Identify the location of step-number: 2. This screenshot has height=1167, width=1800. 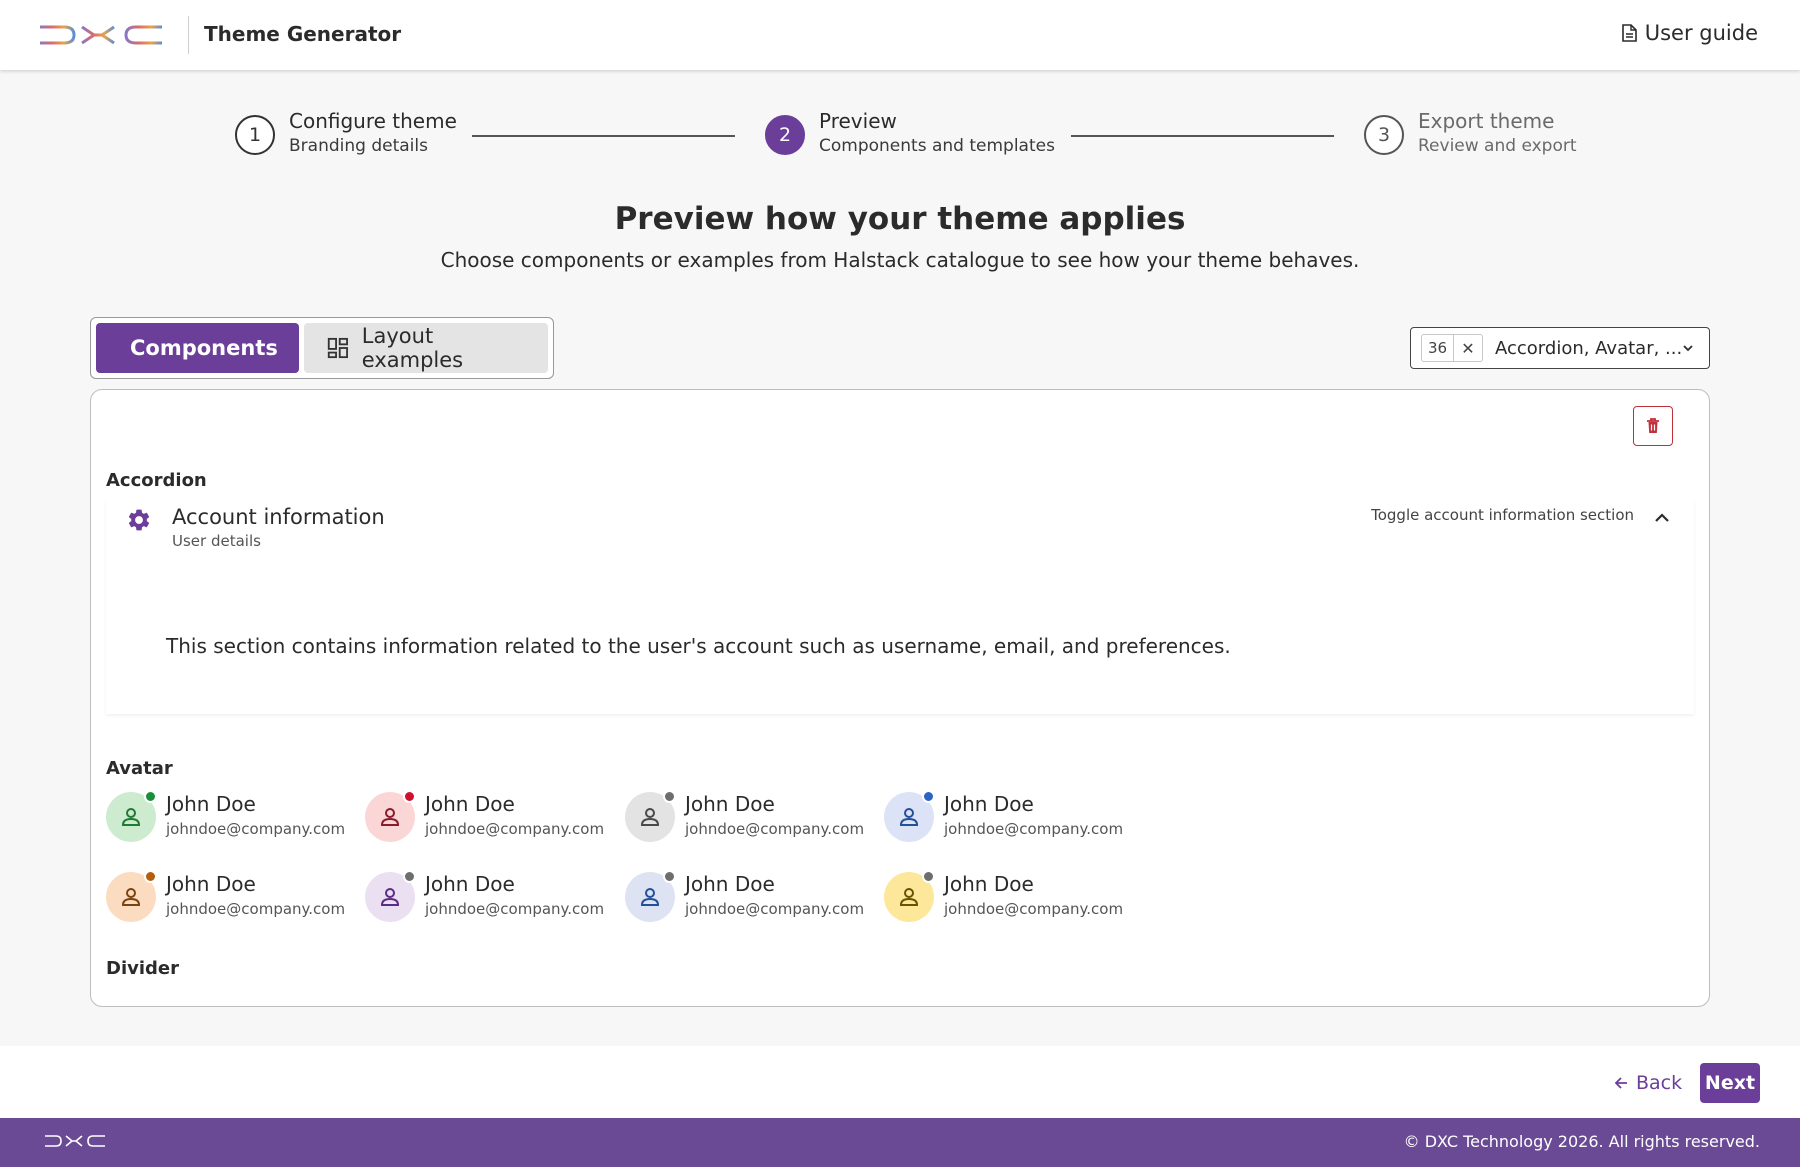
(785, 135).